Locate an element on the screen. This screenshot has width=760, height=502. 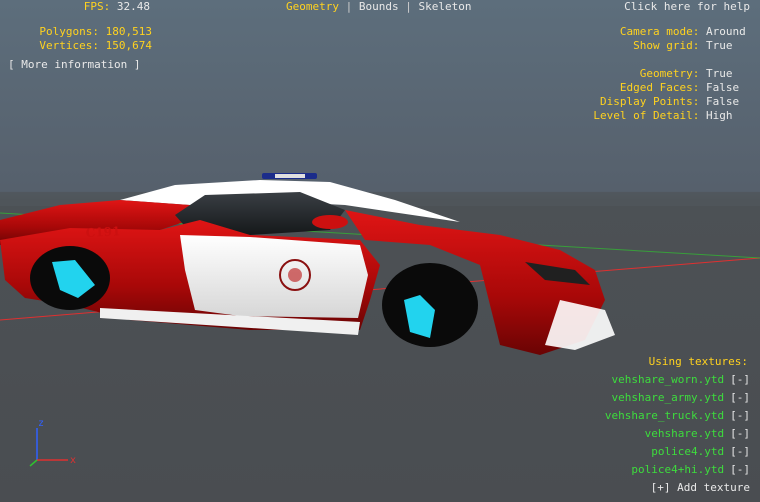
vertices-value: 150,674 is located at coordinates (128, 45).